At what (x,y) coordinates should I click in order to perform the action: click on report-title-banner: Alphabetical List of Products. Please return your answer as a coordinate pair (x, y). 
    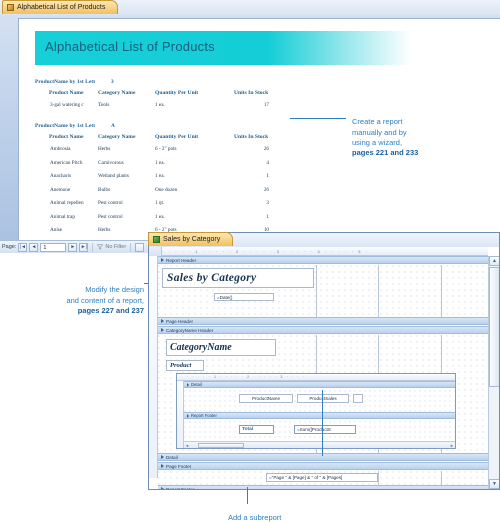
    Looking at the image, I should click on (223, 48).